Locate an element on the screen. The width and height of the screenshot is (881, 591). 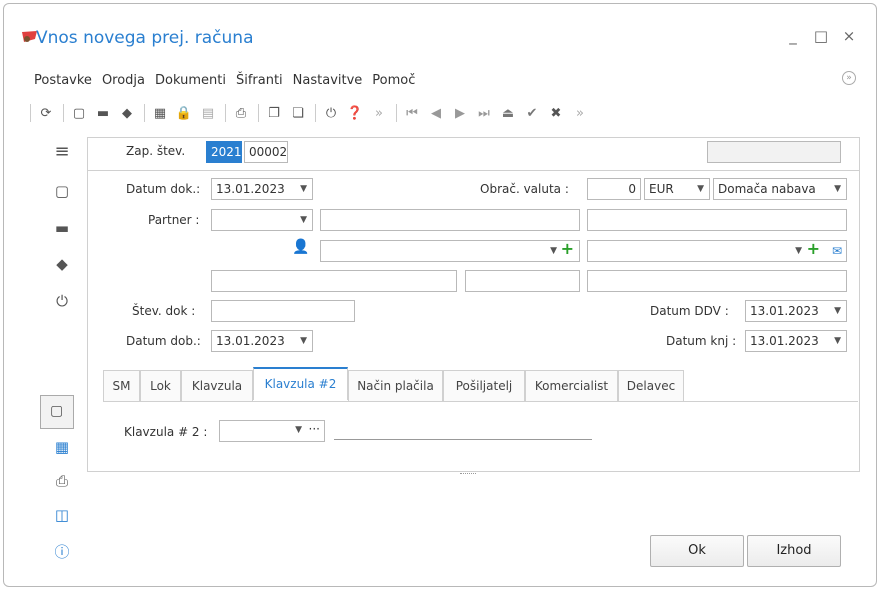
menu-nastavitve: Nastavitve is located at coordinates (328, 80).